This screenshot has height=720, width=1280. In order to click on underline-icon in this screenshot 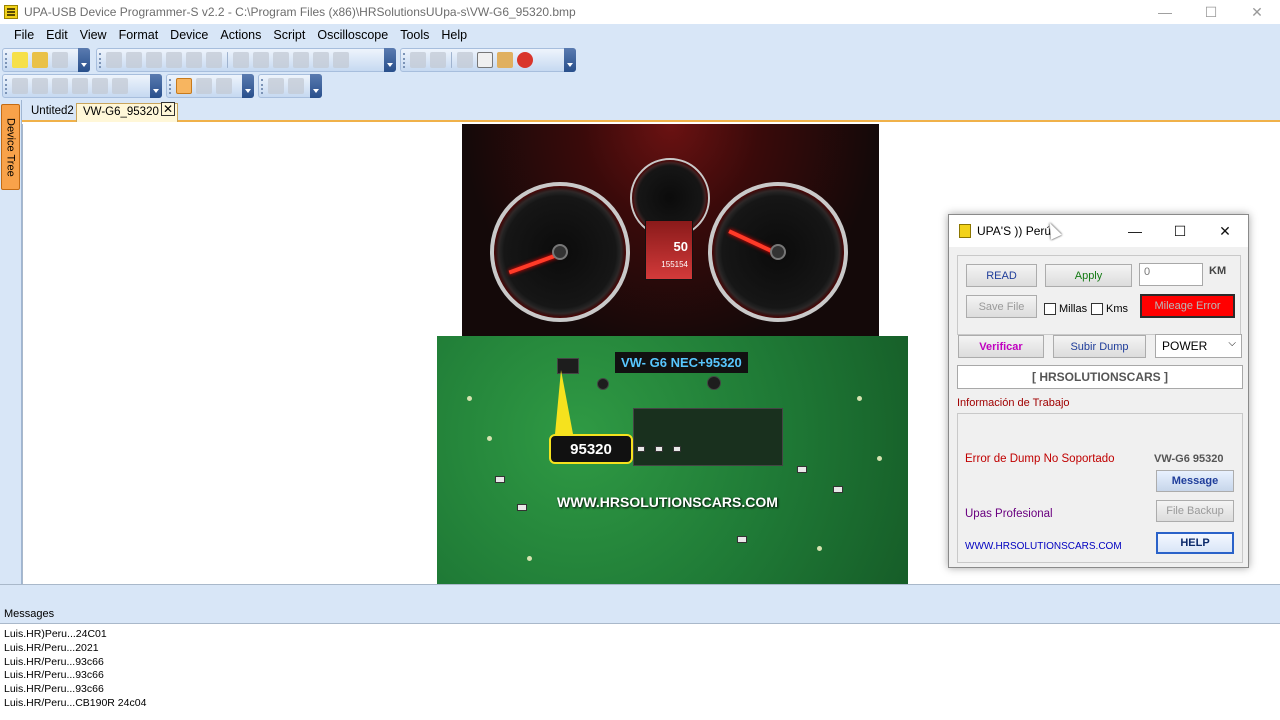, I will do `click(60, 86)`.